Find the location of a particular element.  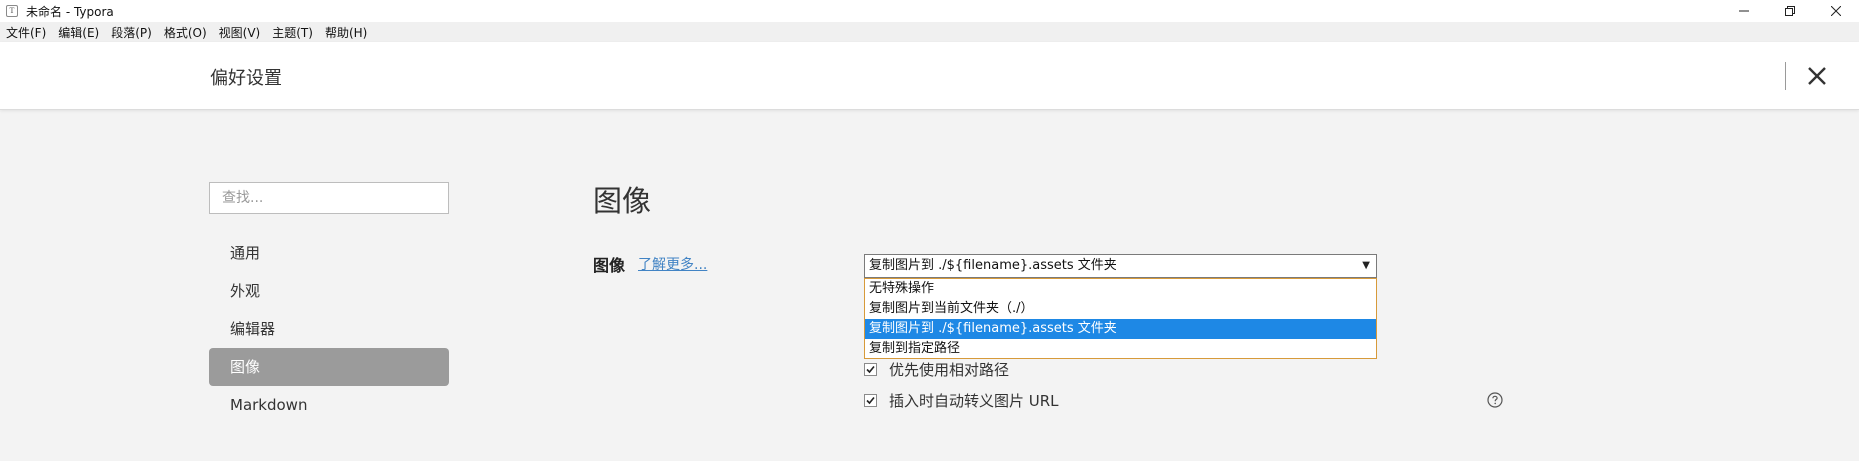

search-input is located at coordinates (329, 198).